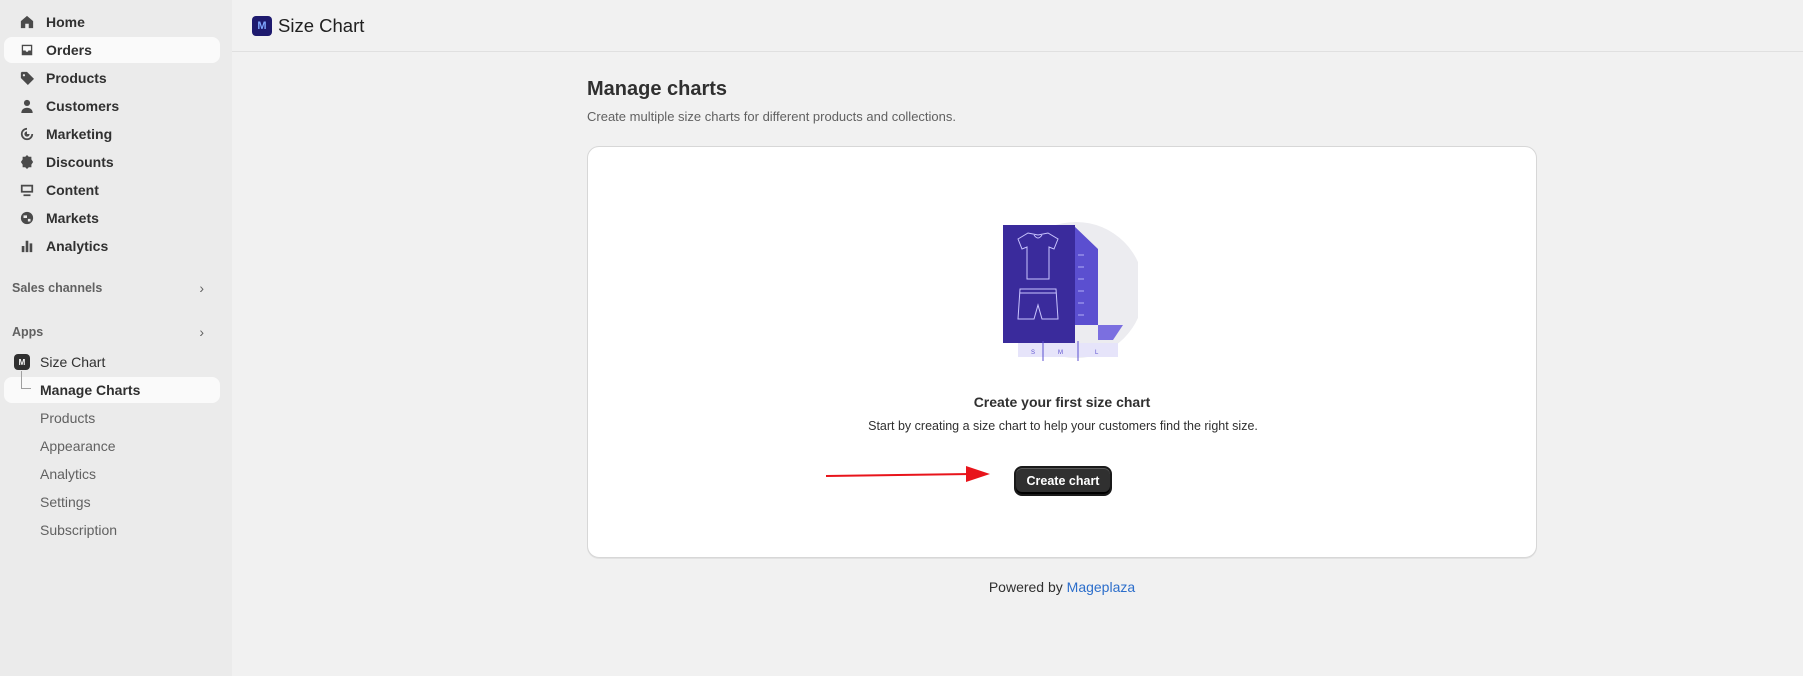 The image size is (1803, 676). Describe the element at coordinates (27, 190) in the screenshot. I see `content-icon` at that location.